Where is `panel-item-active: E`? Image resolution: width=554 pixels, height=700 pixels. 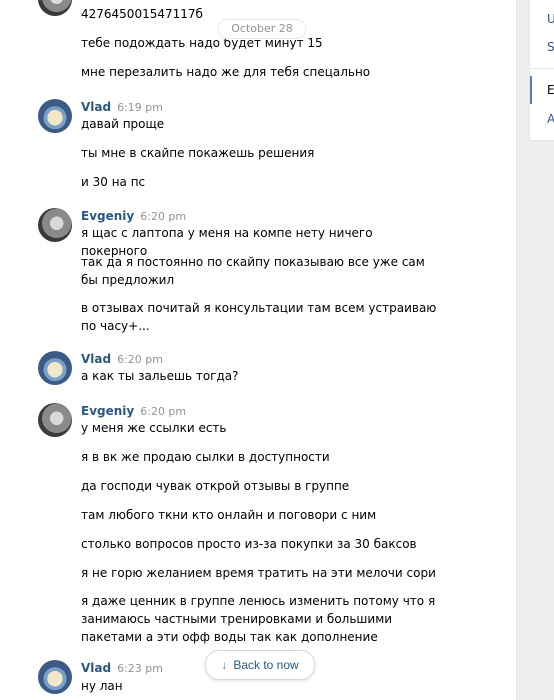 panel-item-active: E is located at coordinates (550, 90).